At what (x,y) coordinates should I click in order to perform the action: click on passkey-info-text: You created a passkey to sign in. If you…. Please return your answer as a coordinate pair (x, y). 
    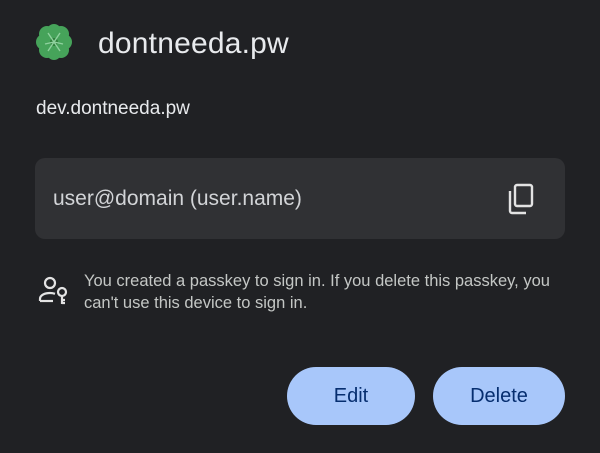
    Looking at the image, I should click on (317, 292).